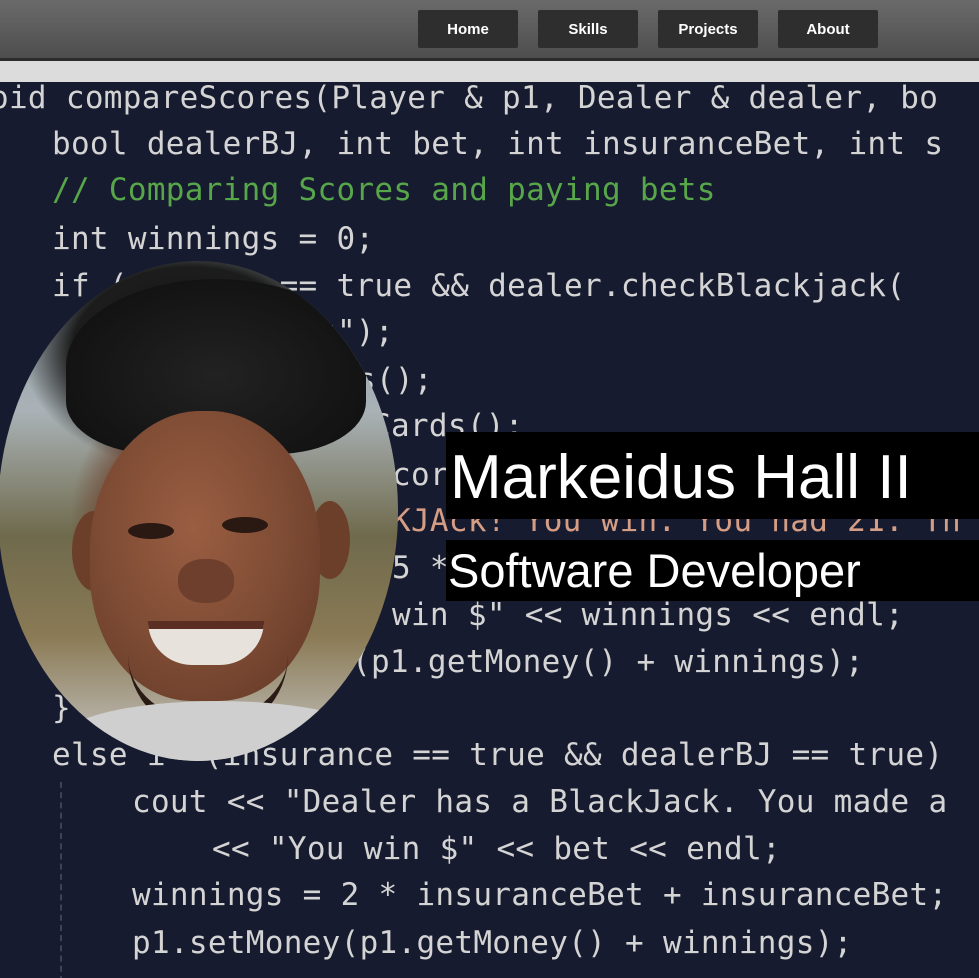  What do you see at coordinates (712, 570) in the screenshot?
I see `hero-title: Software Developer` at bounding box center [712, 570].